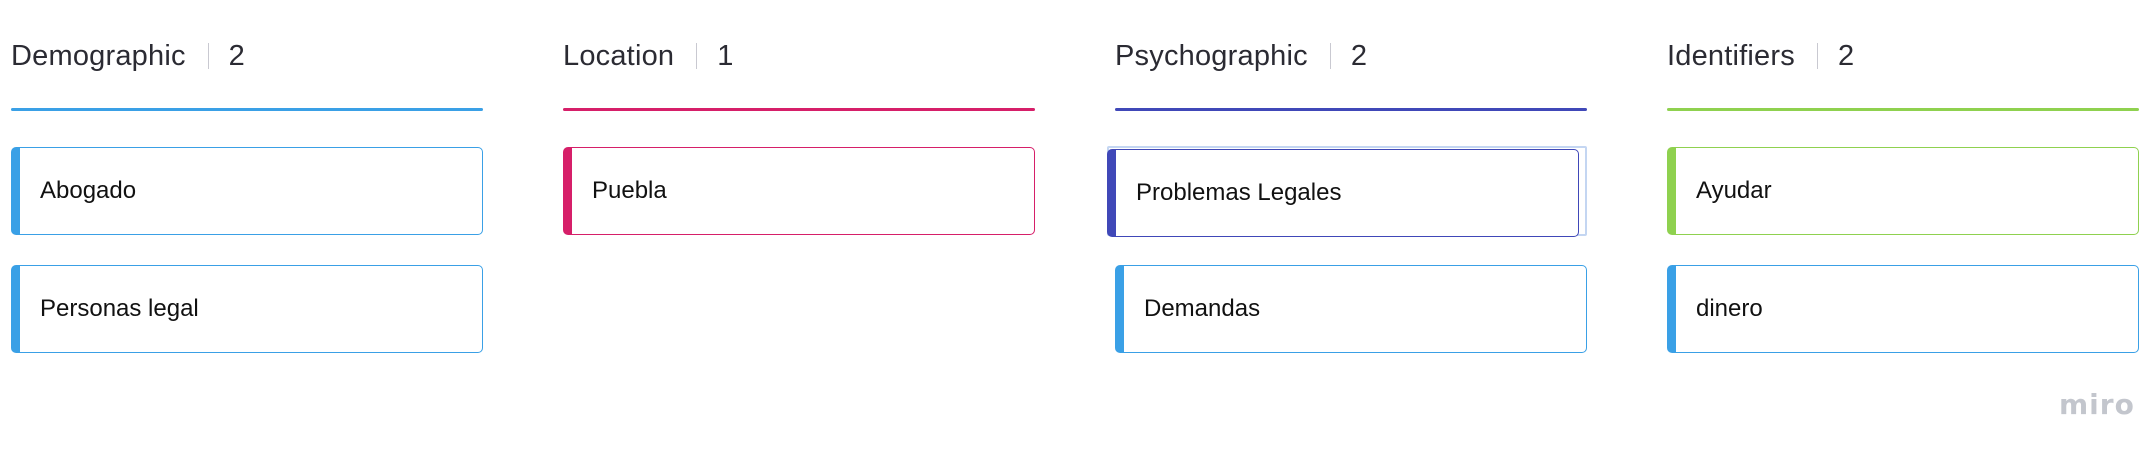 This screenshot has width=2155, height=463. Describe the element at coordinates (725, 55) in the screenshot. I see `card-count: 1` at that location.